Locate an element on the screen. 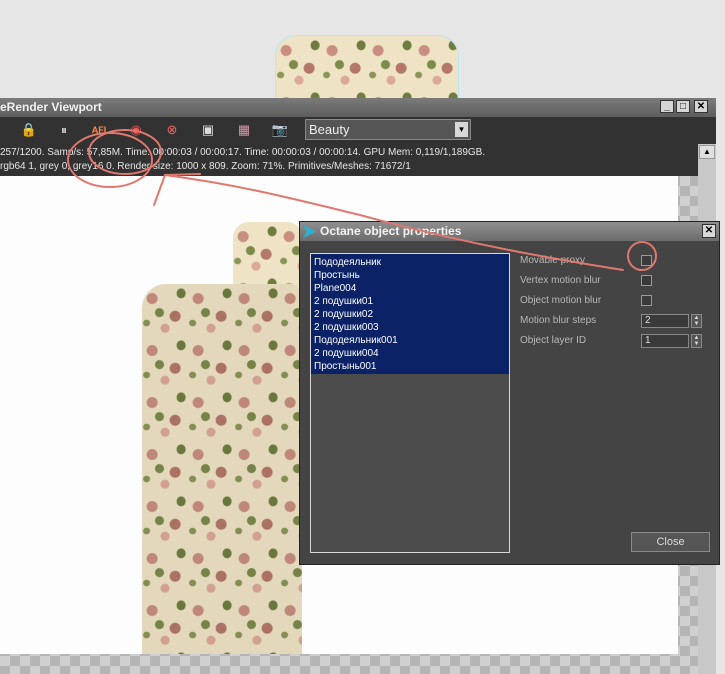  annotation-arrow-line is located at coordinates (394, 222).